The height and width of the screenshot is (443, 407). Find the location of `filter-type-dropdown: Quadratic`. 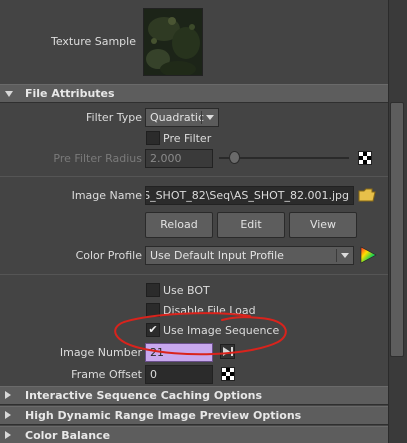

filter-type-dropdown: Quadratic is located at coordinates (182, 117).